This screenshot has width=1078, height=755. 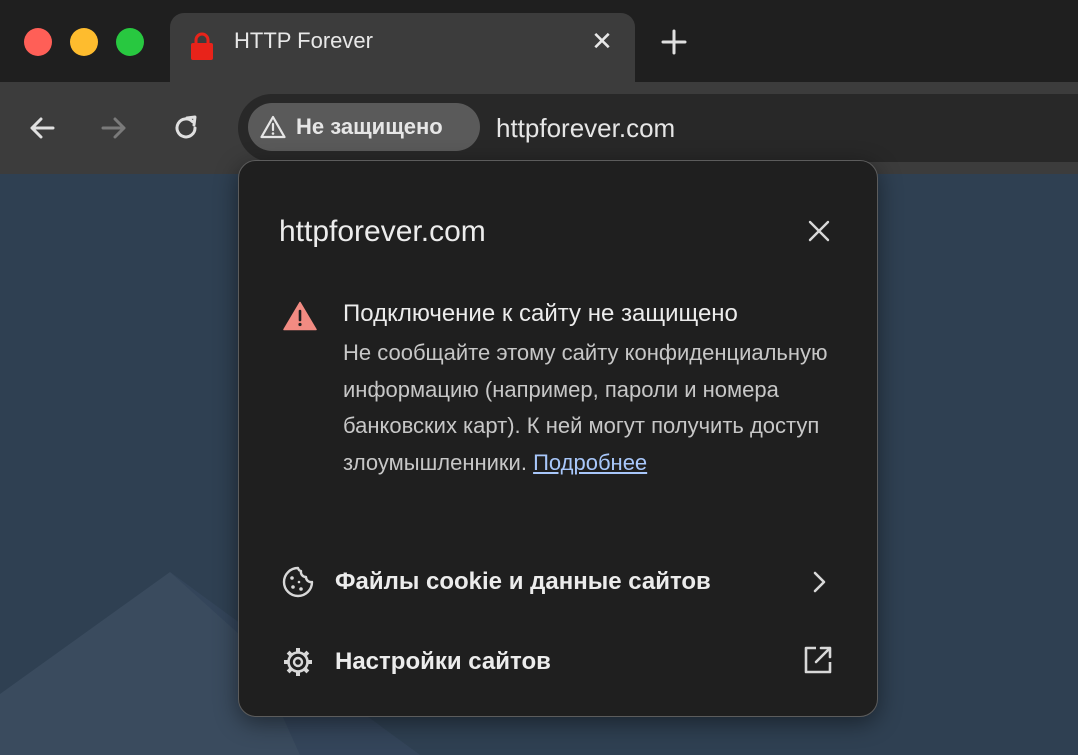 I want to click on reload-icon, so click(x=186, y=128).